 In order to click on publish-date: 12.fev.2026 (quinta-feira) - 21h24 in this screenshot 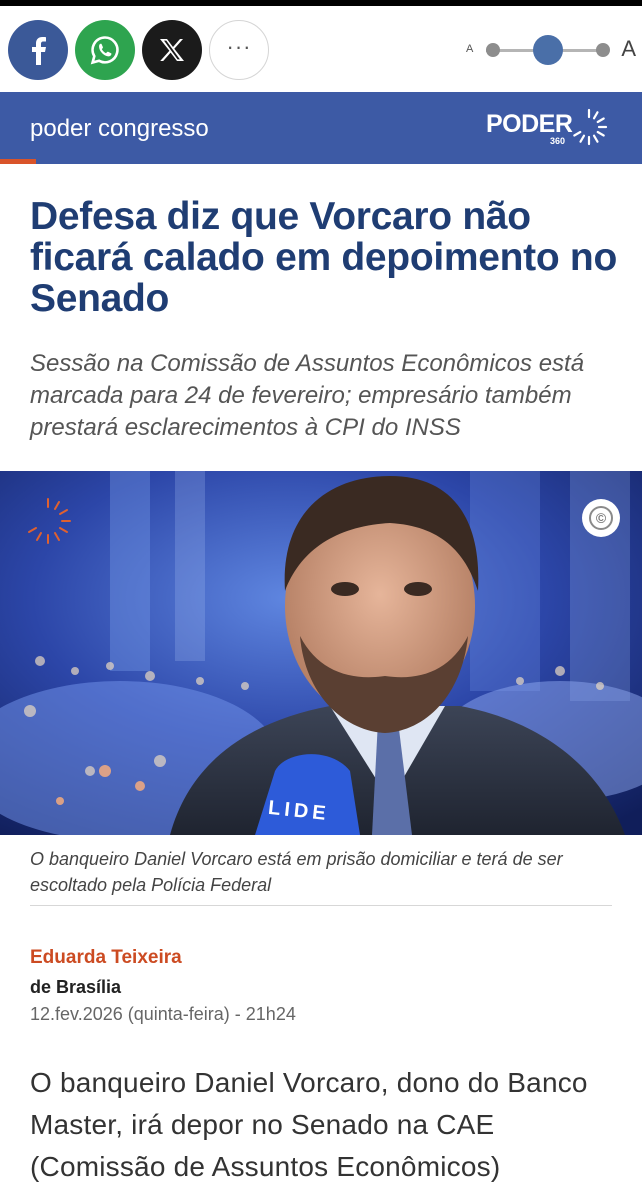, I will do `click(163, 1014)`.